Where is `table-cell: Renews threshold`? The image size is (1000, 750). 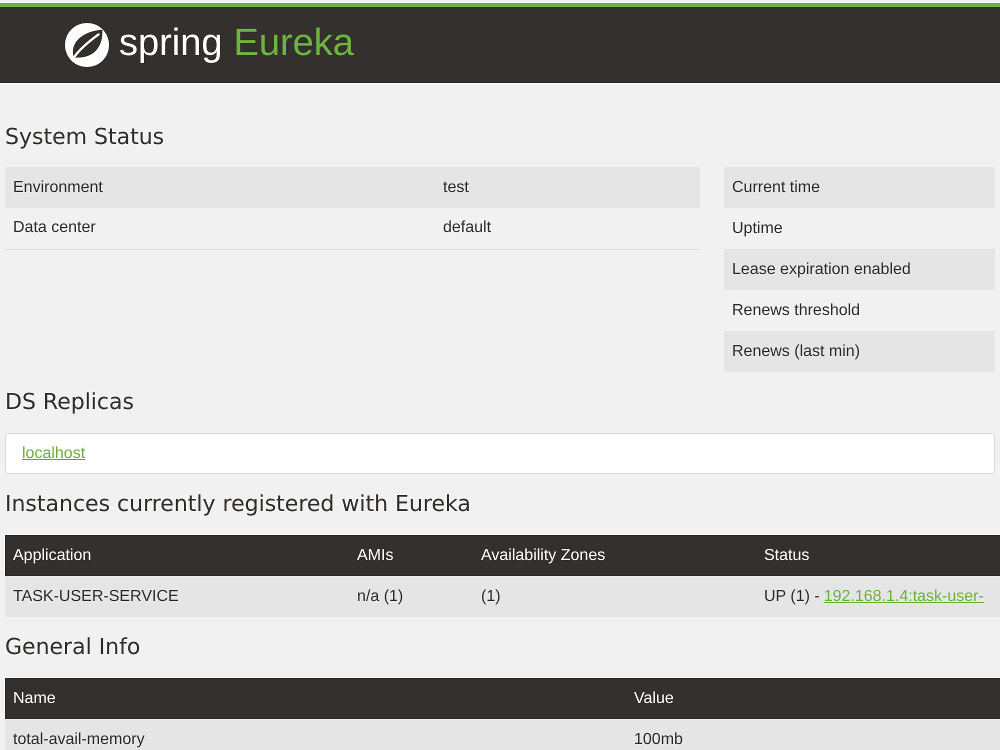 table-cell: Renews threshold is located at coordinates (859, 310).